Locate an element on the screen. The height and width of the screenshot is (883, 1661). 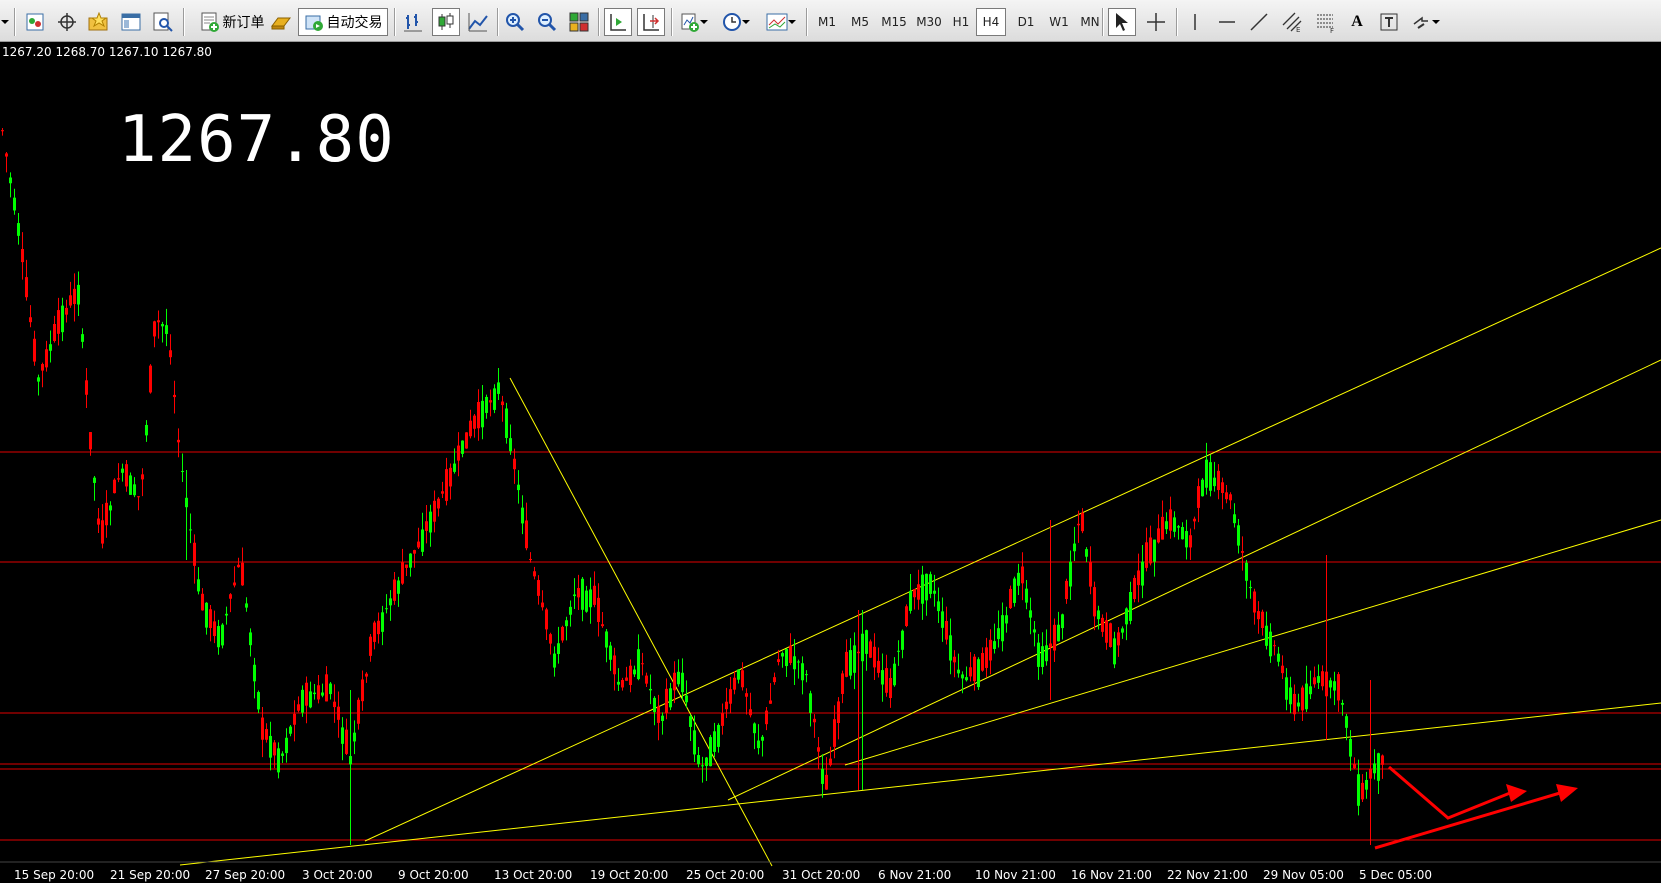
periods-button is located at coordinates (736, 22).